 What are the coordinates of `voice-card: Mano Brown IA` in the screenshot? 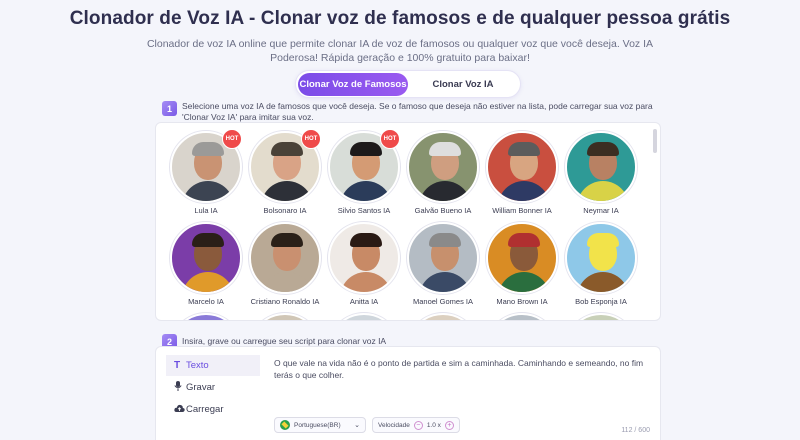 It's located at (522, 264).